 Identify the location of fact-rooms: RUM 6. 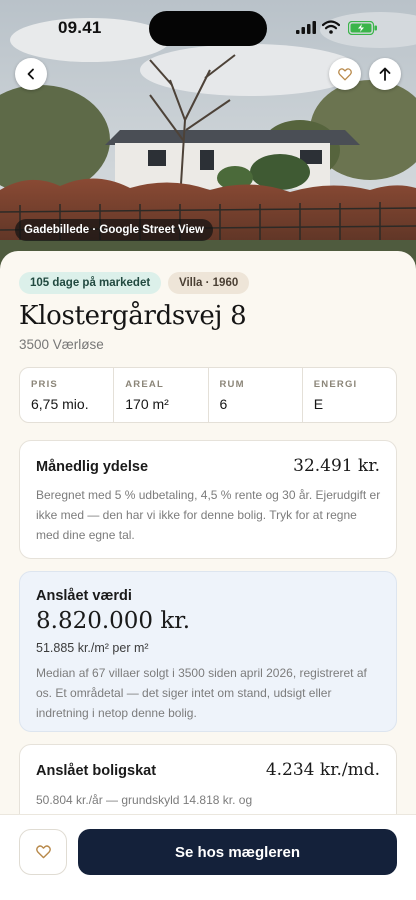
(256, 395).